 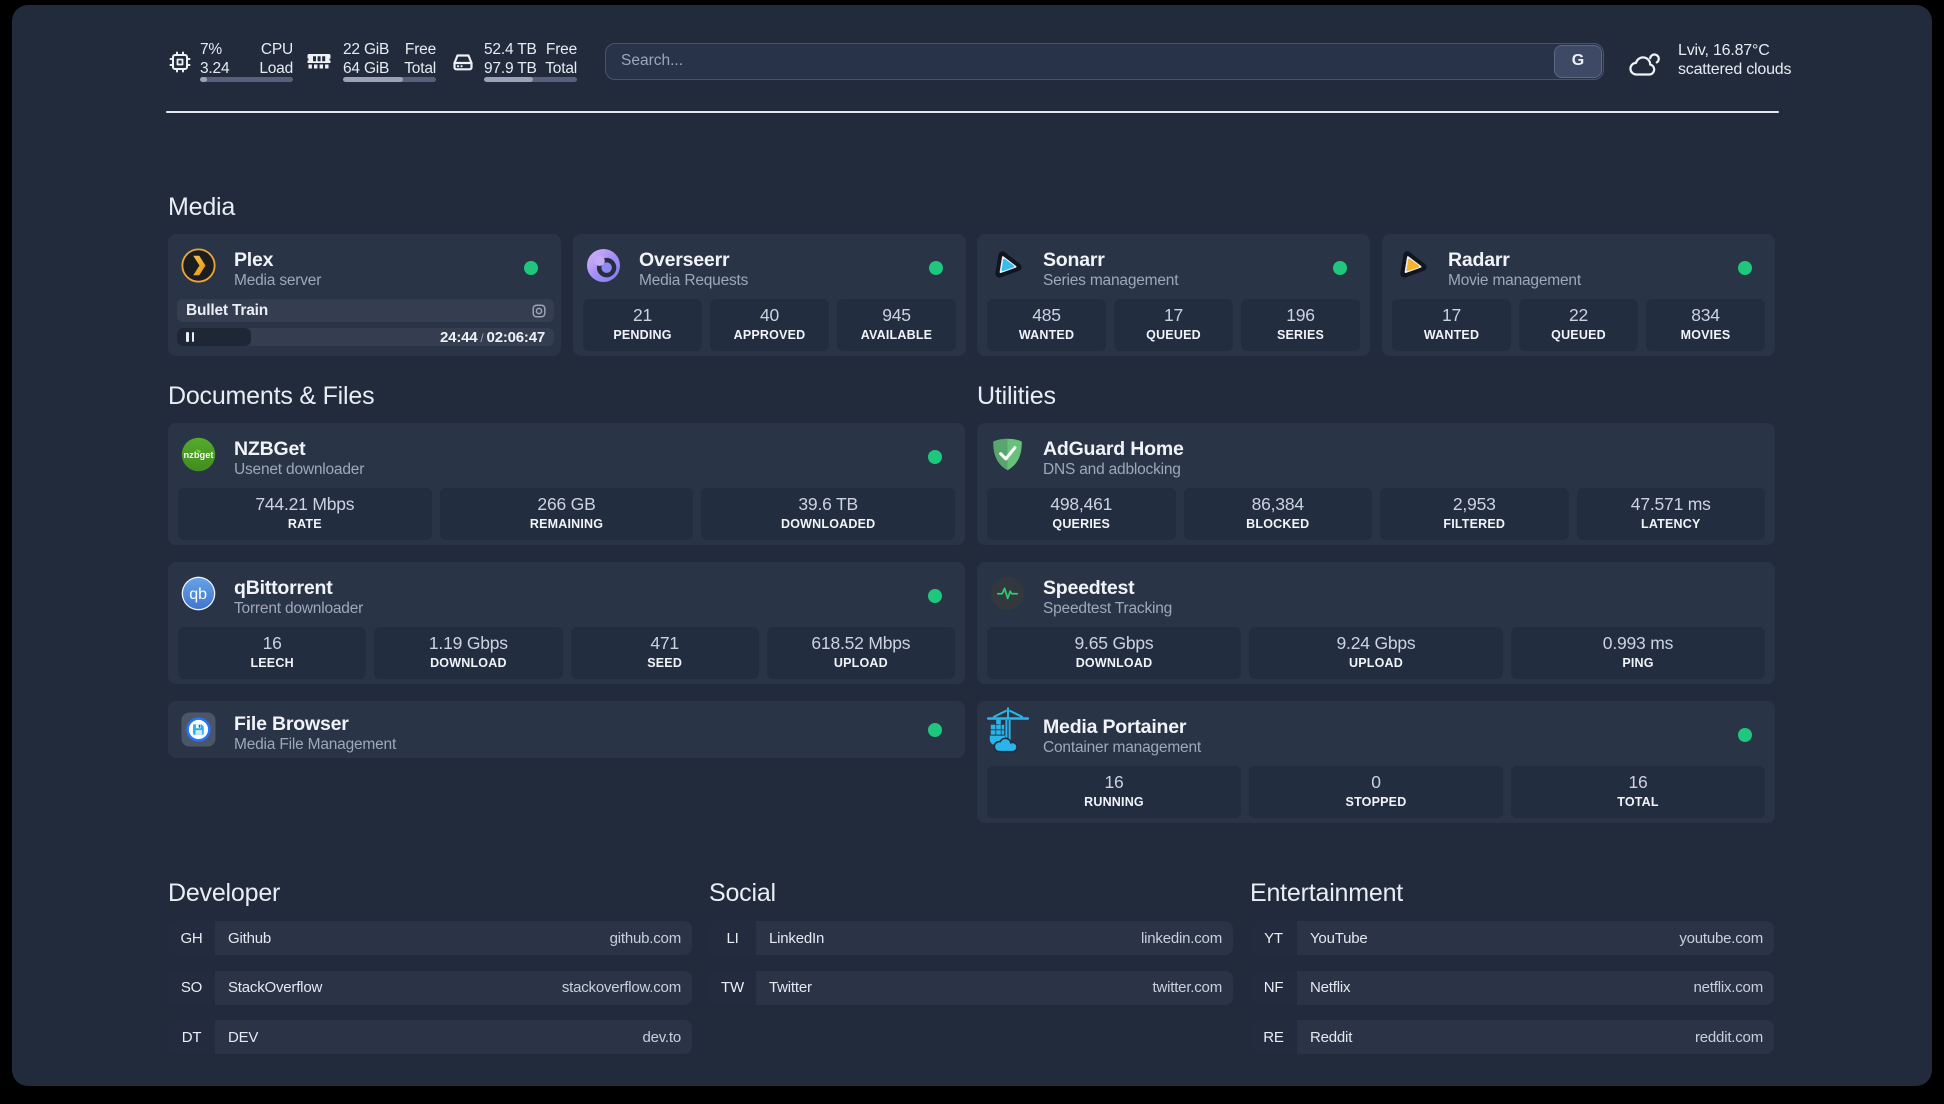 What do you see at coordinates (1173, 315) in the screenshot?
I see `stat-value: 17` at bounding box center [1173, 315].